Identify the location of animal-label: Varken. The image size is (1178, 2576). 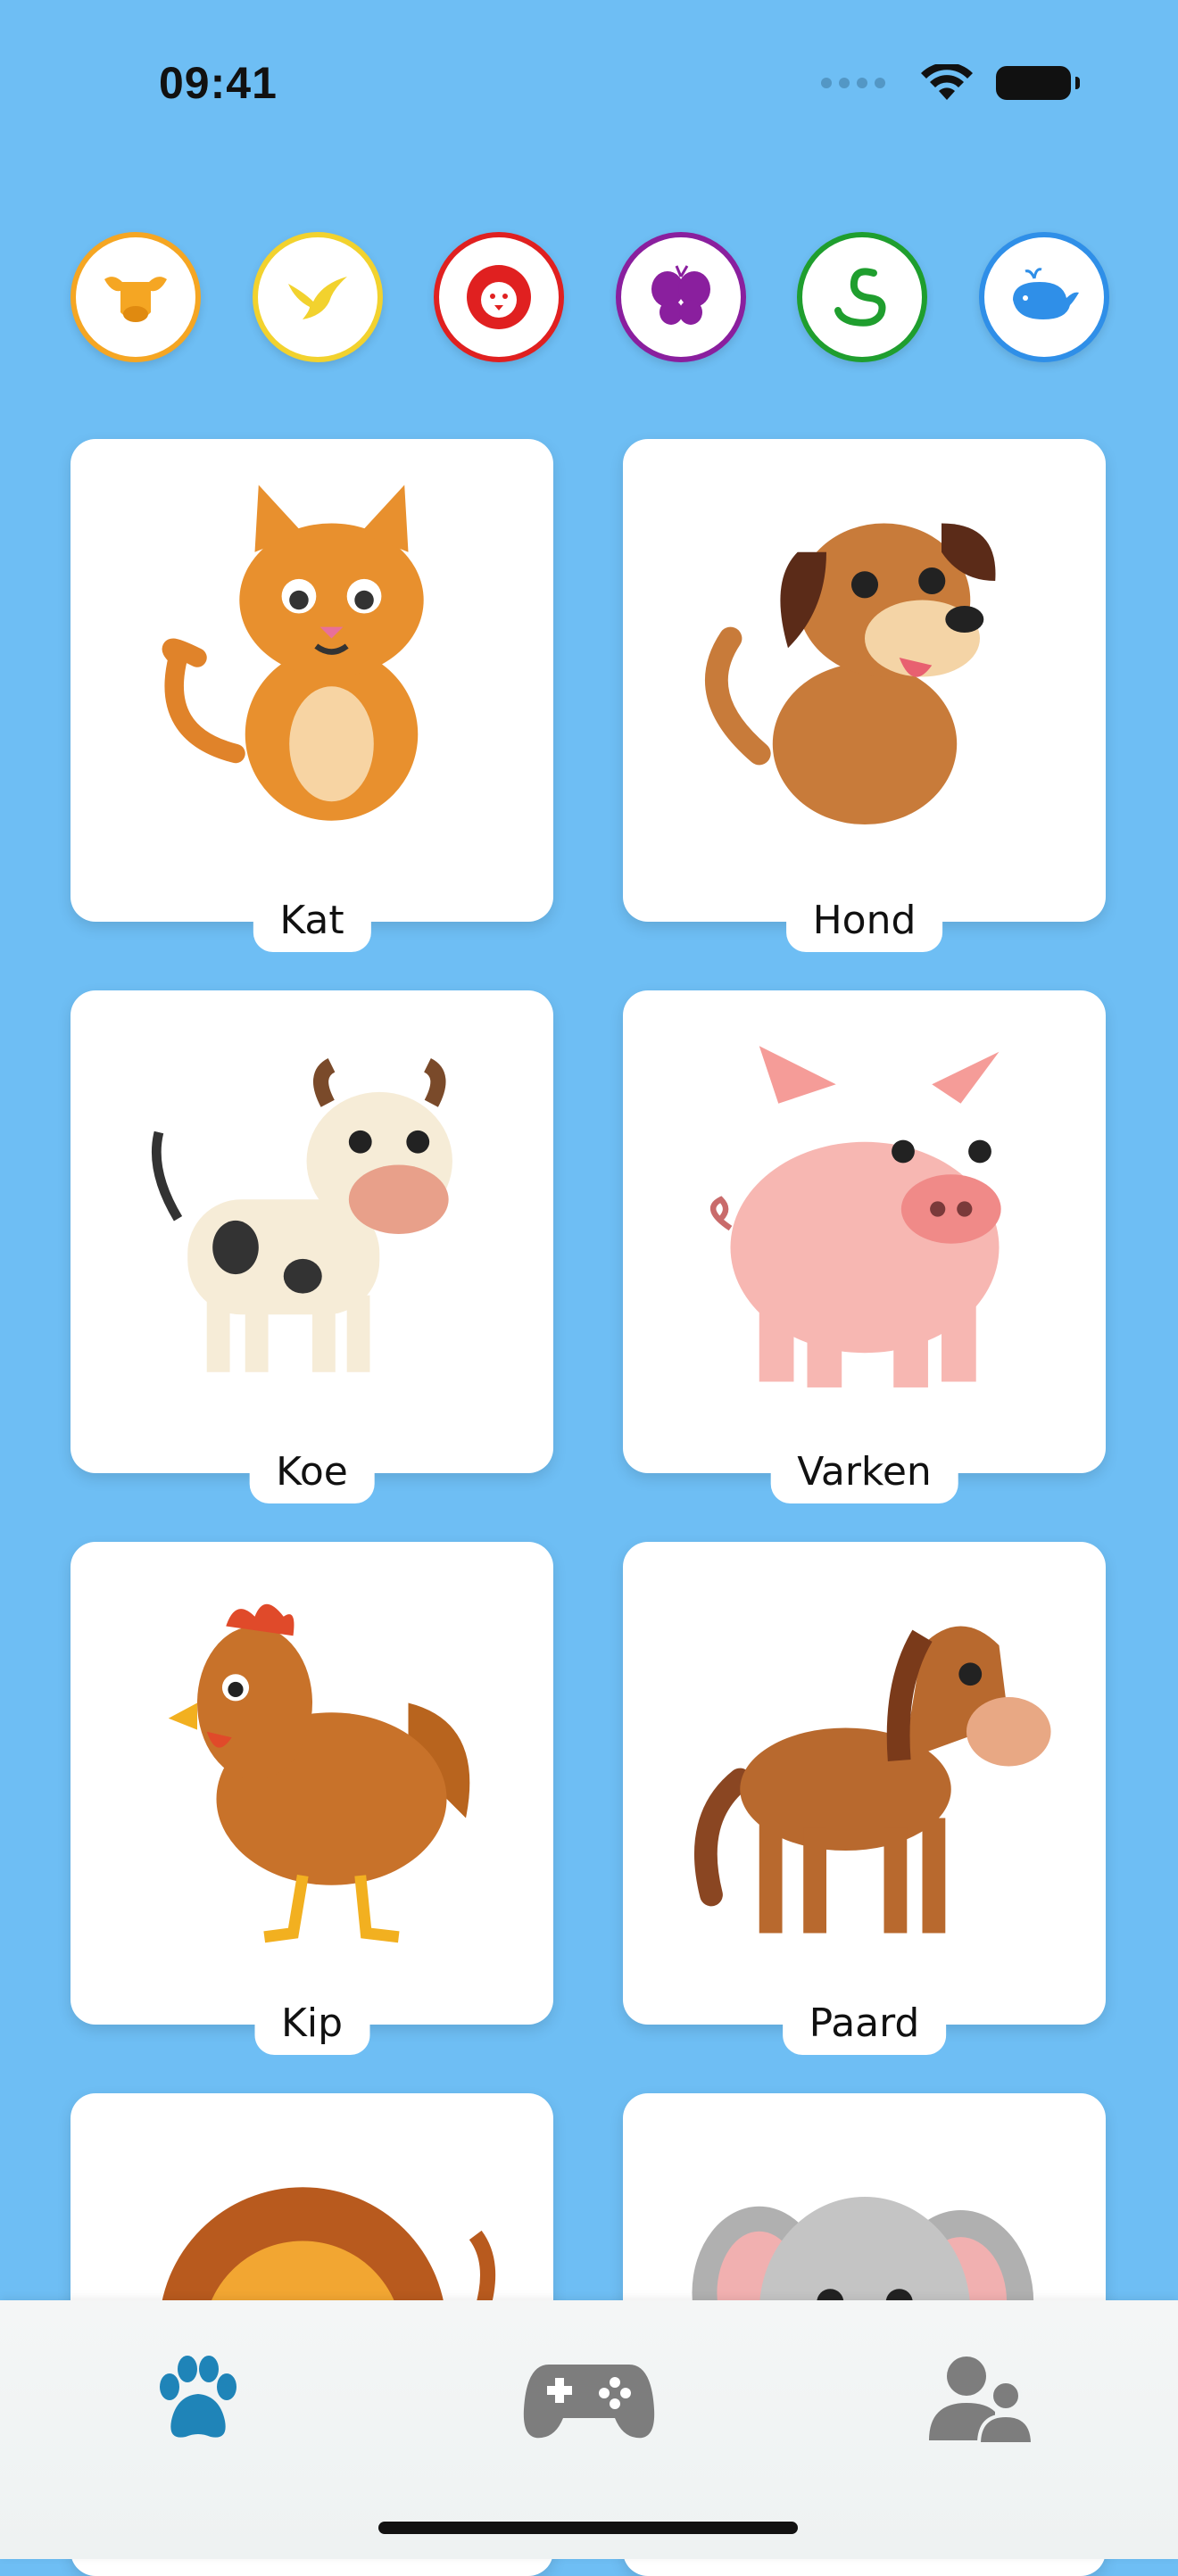
(864, 1473).